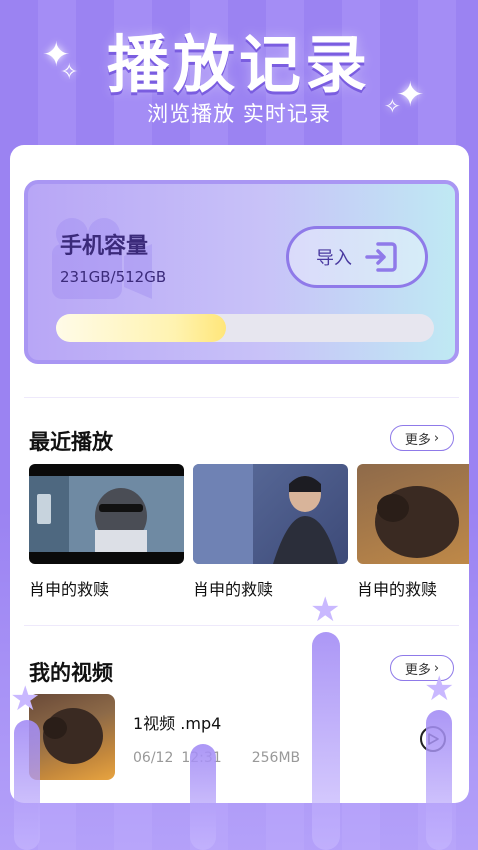 This screenshot has width=478, height=850. Describe the element at coordinates (357, 257) in the screenshot. I see `import-button: 导入` at that location.